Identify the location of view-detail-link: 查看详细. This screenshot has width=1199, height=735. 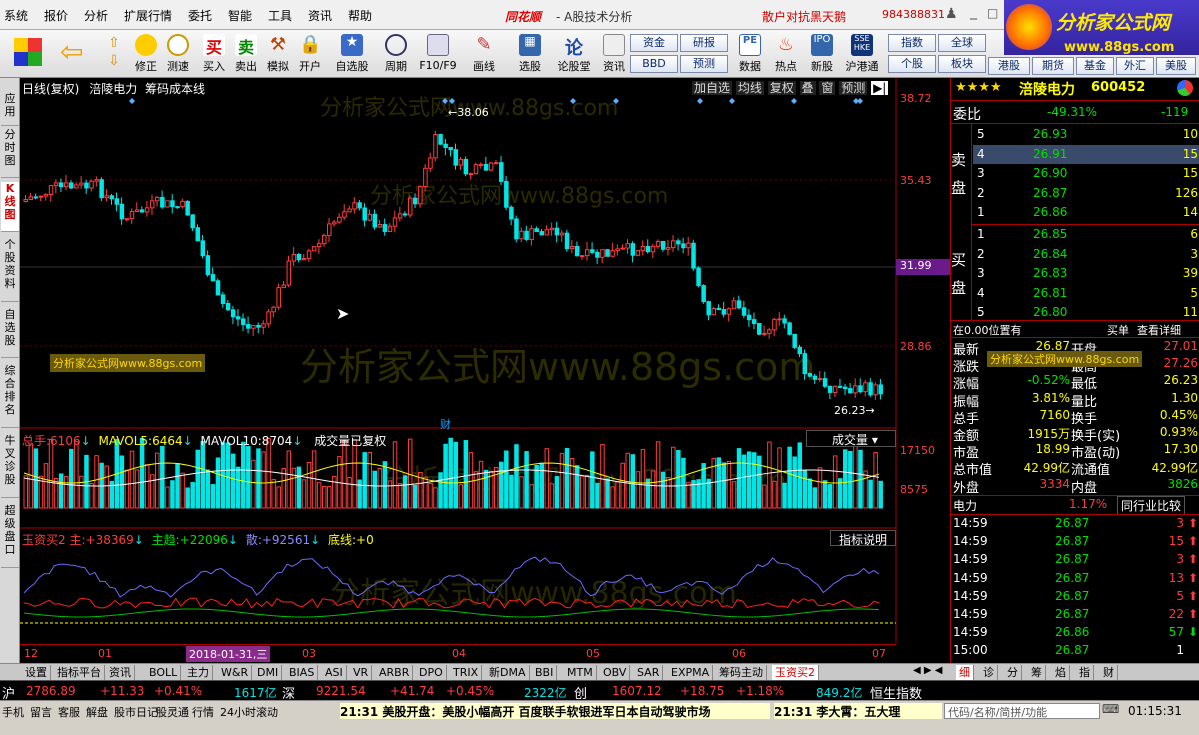
(1159, 330).